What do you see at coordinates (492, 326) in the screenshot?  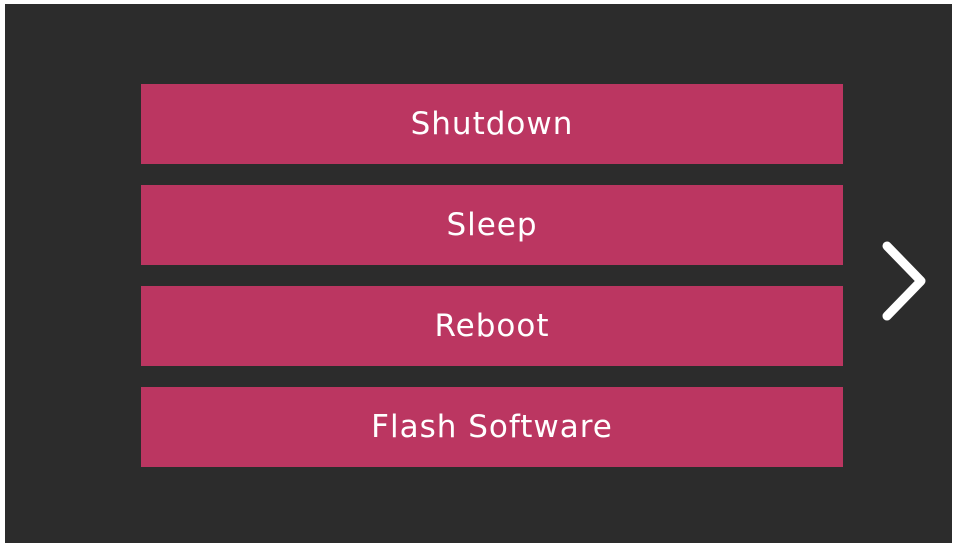 I see `reboot-button: Reboot` at bounding box center [492, 326].